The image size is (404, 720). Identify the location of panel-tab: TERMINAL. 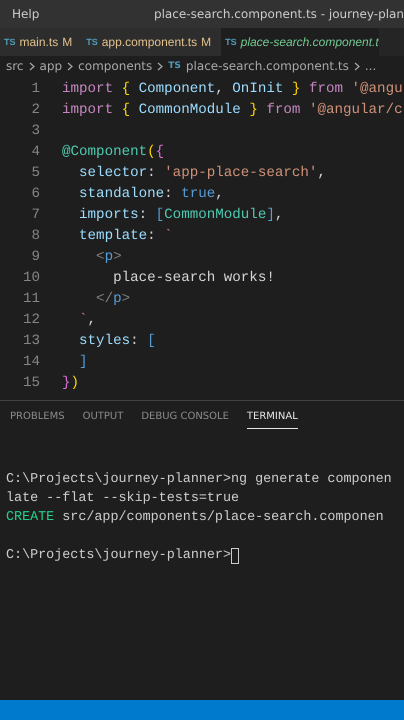
(272, 420).